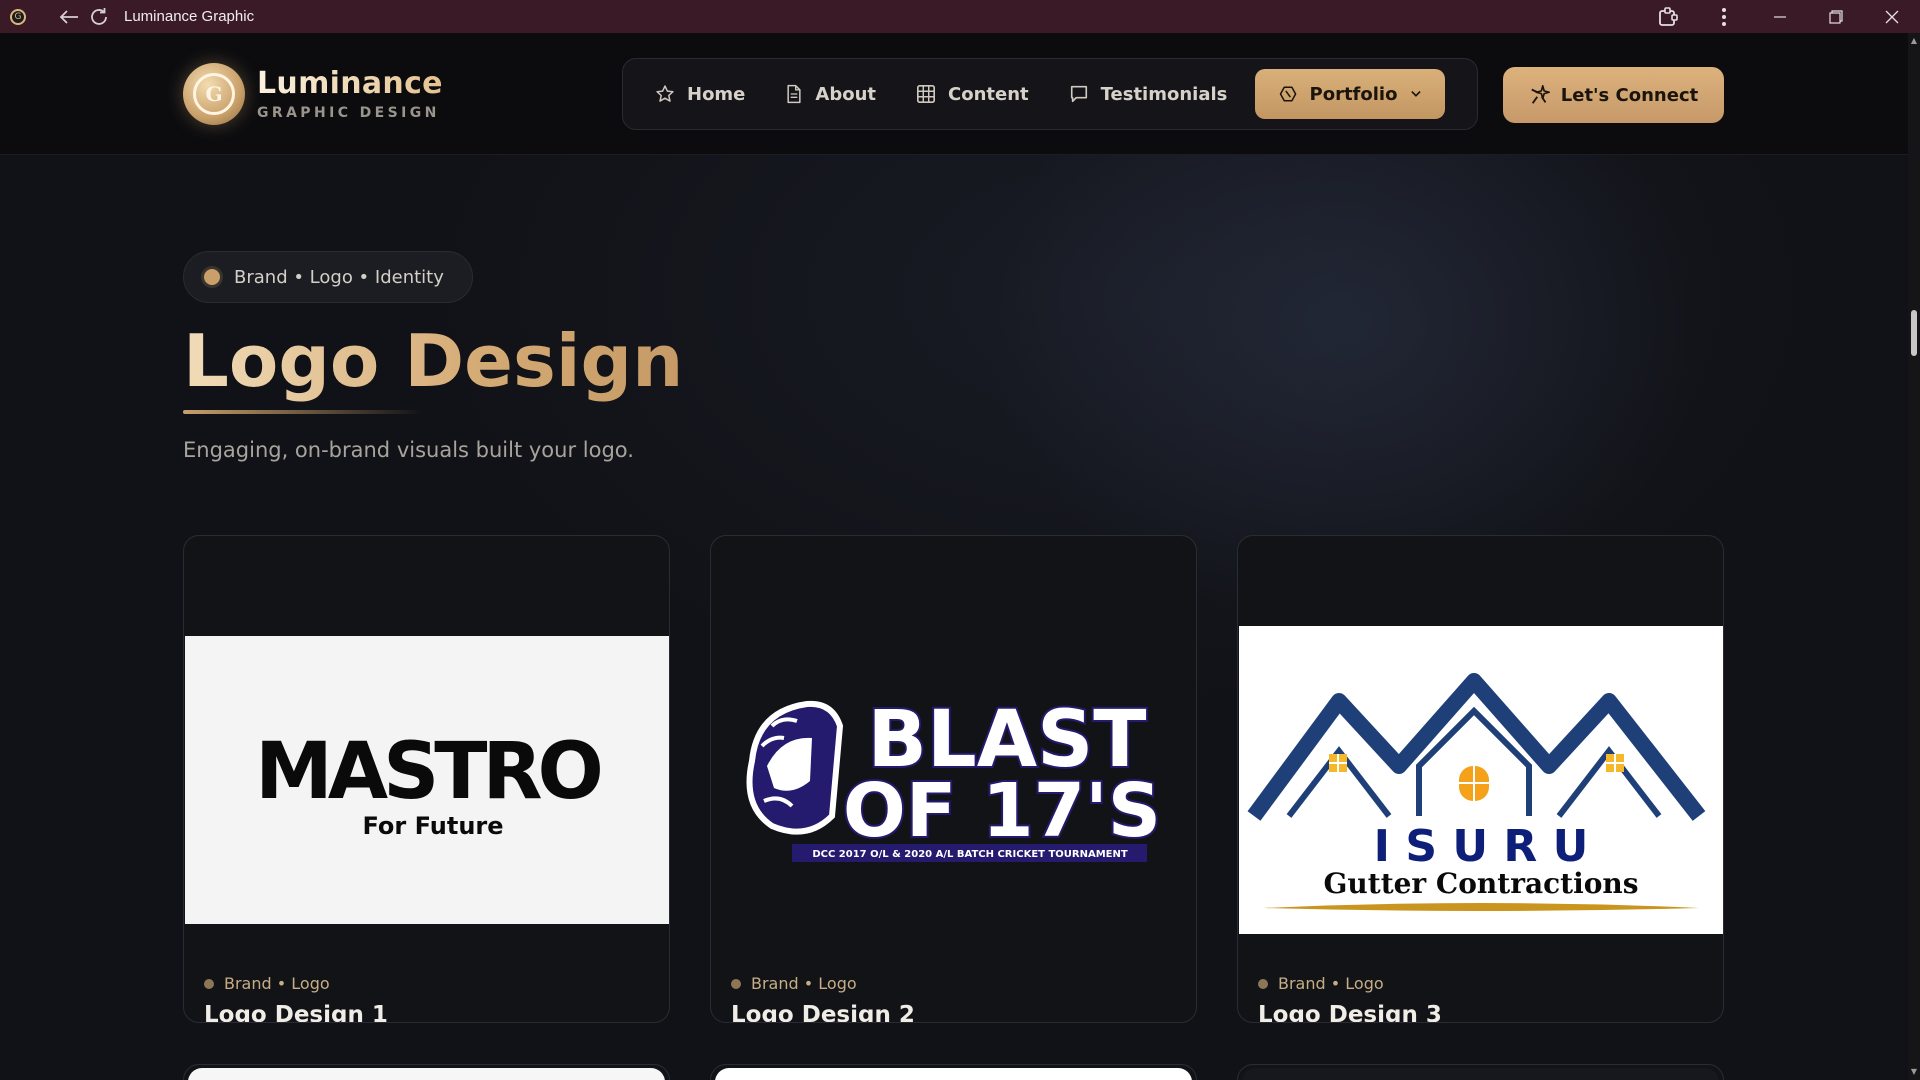  Describe the element at coordinates (432, 826) in the screenshot. I see `mastro-tagline: For Future` at that location.